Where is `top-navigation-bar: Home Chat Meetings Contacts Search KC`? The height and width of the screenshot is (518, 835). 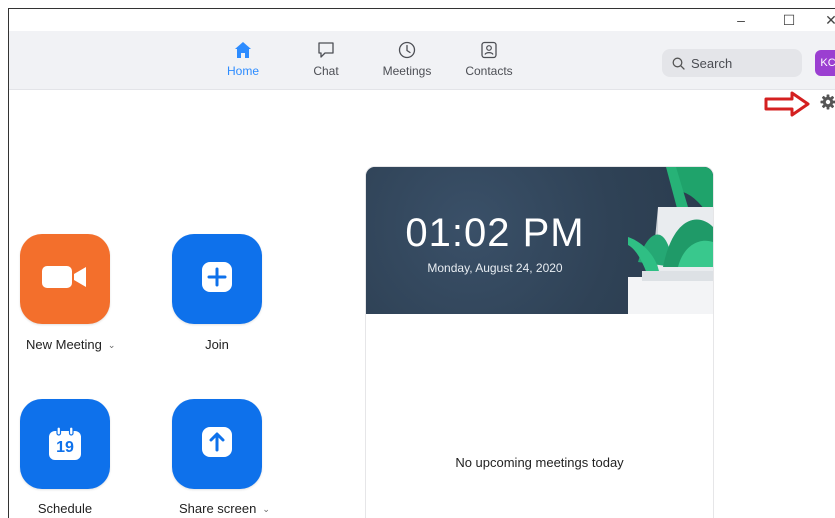 top-navigation-bar: Home Chat Meetings Contacts Search KC is located at coordinates (422, 60).